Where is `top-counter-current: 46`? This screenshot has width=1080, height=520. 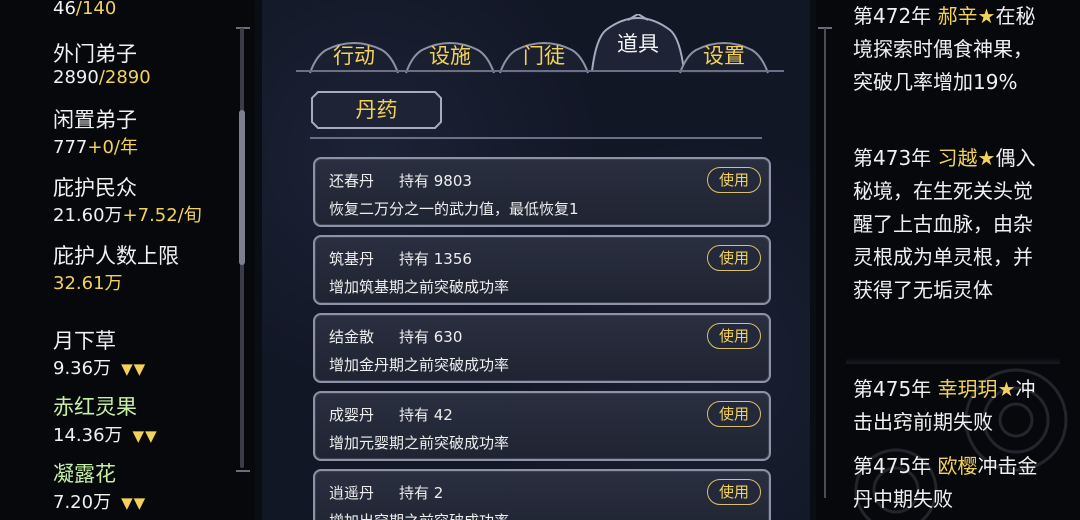 top-counter-current: 46 is located at coordinates (64, 9).